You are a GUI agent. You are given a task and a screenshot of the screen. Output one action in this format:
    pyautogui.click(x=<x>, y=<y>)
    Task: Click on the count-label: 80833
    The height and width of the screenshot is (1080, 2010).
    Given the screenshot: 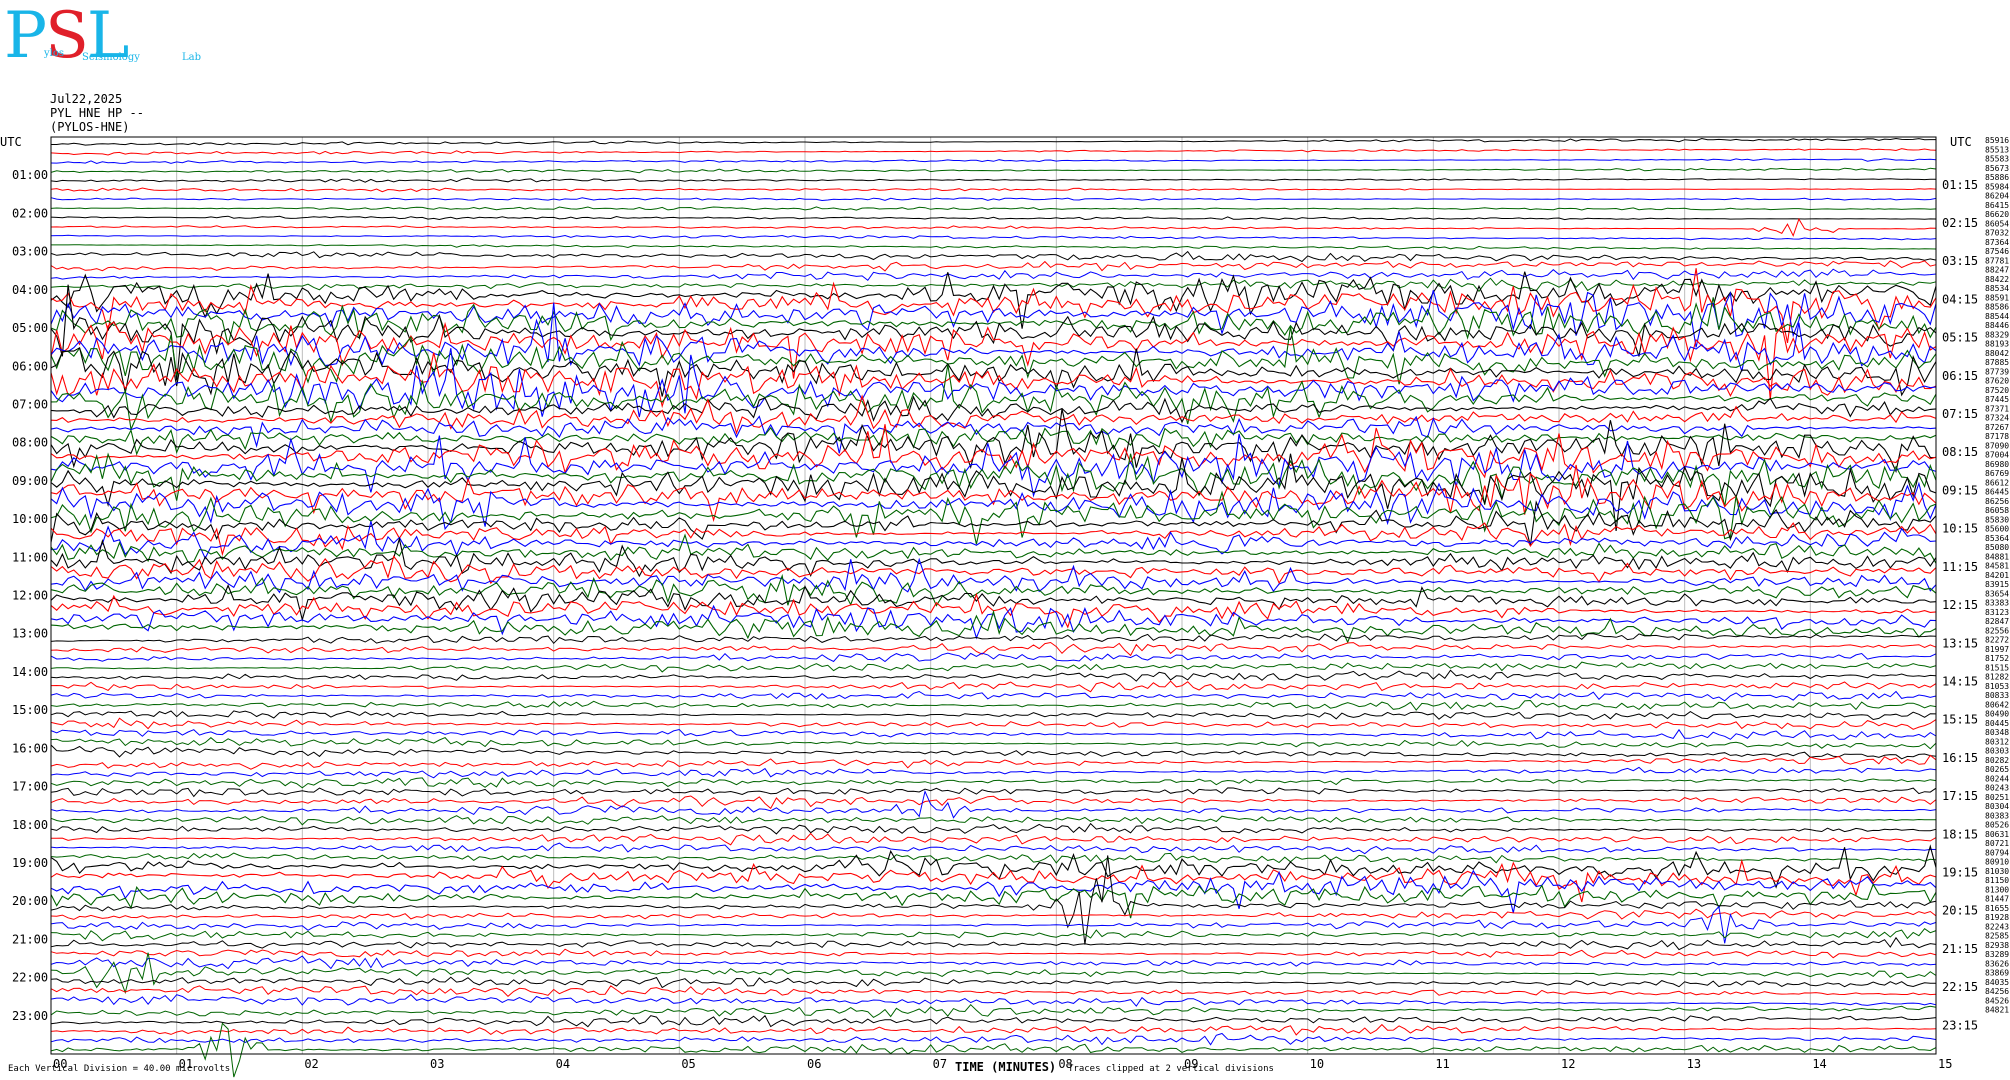 What is the action you would take?
    pyautogui.click(x=1997, y=695)
    